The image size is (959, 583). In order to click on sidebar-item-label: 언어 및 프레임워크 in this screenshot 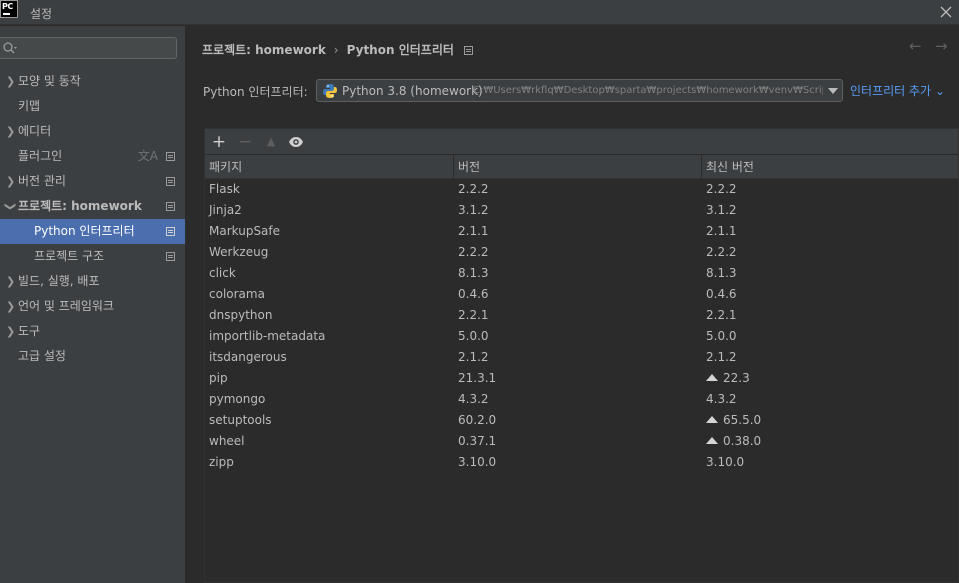, I will do `click(66, 306)`.